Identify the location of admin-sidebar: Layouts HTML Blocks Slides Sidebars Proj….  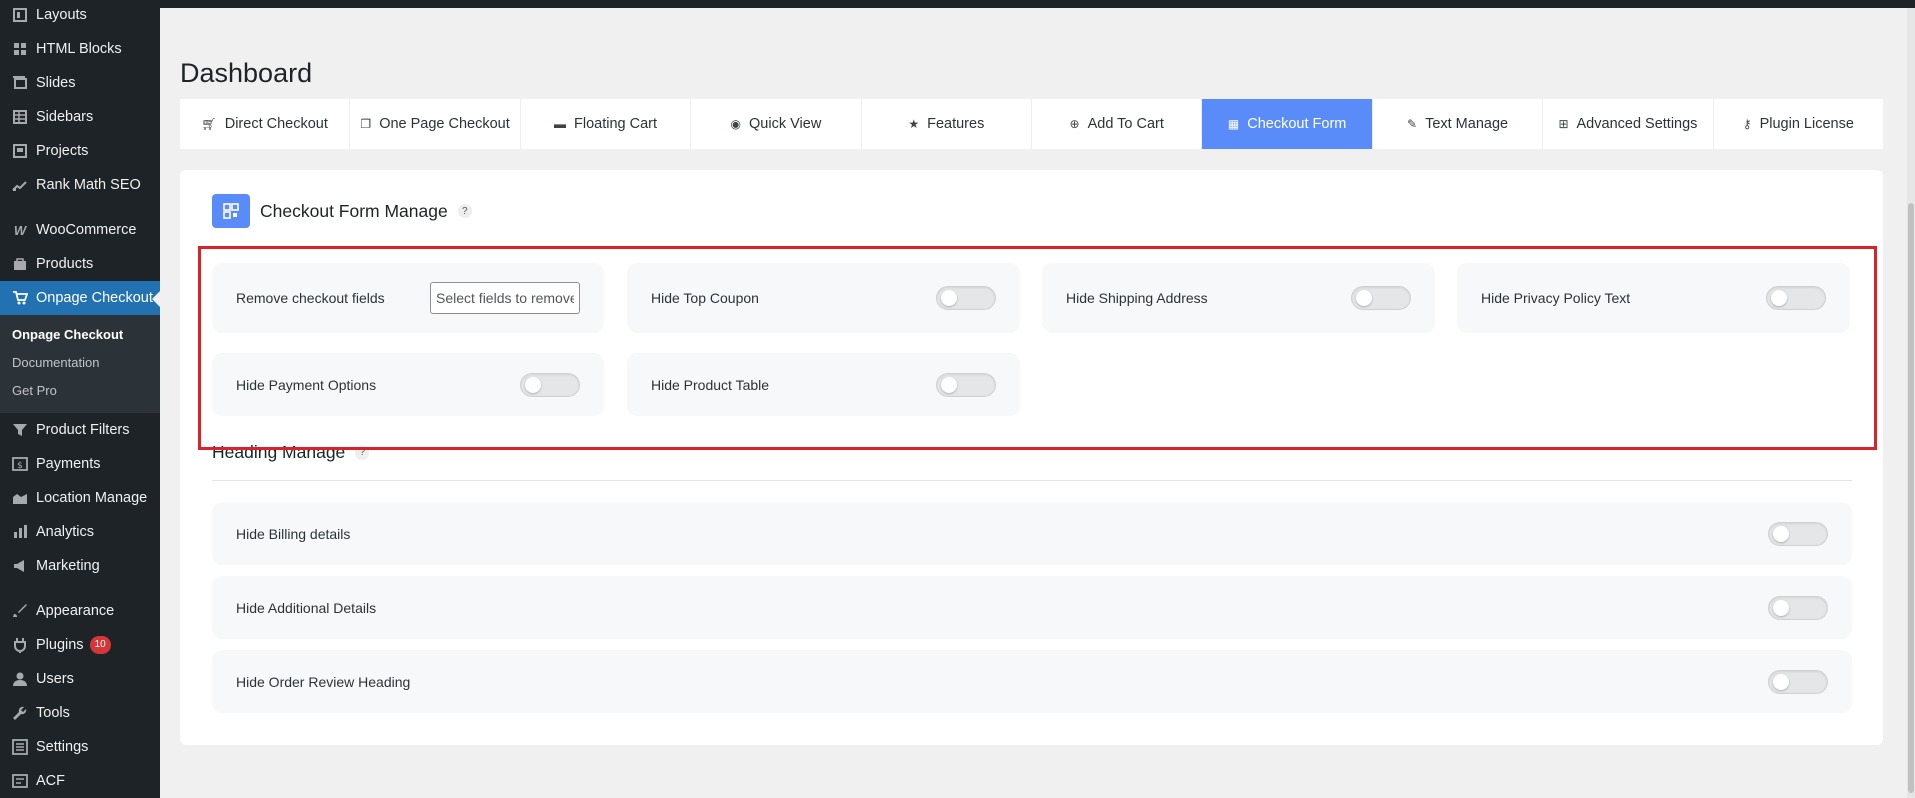
(80, 399).